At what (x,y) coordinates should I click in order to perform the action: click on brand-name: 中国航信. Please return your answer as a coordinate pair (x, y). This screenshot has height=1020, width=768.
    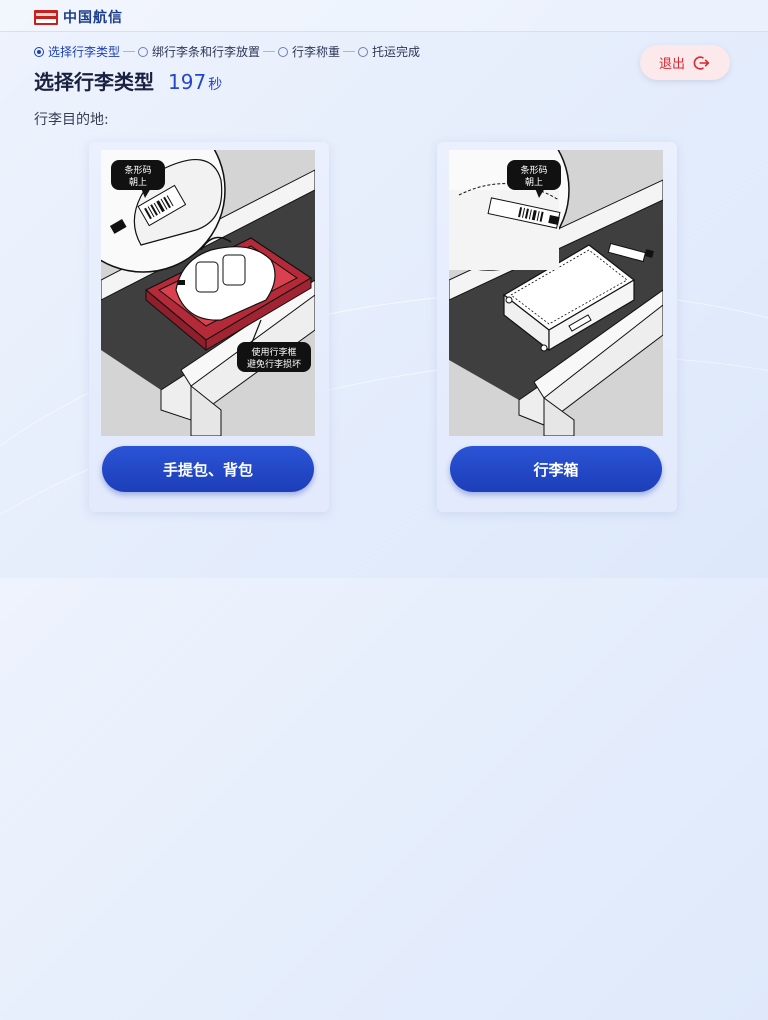
    Looking at the image, I should click on (93, 18).